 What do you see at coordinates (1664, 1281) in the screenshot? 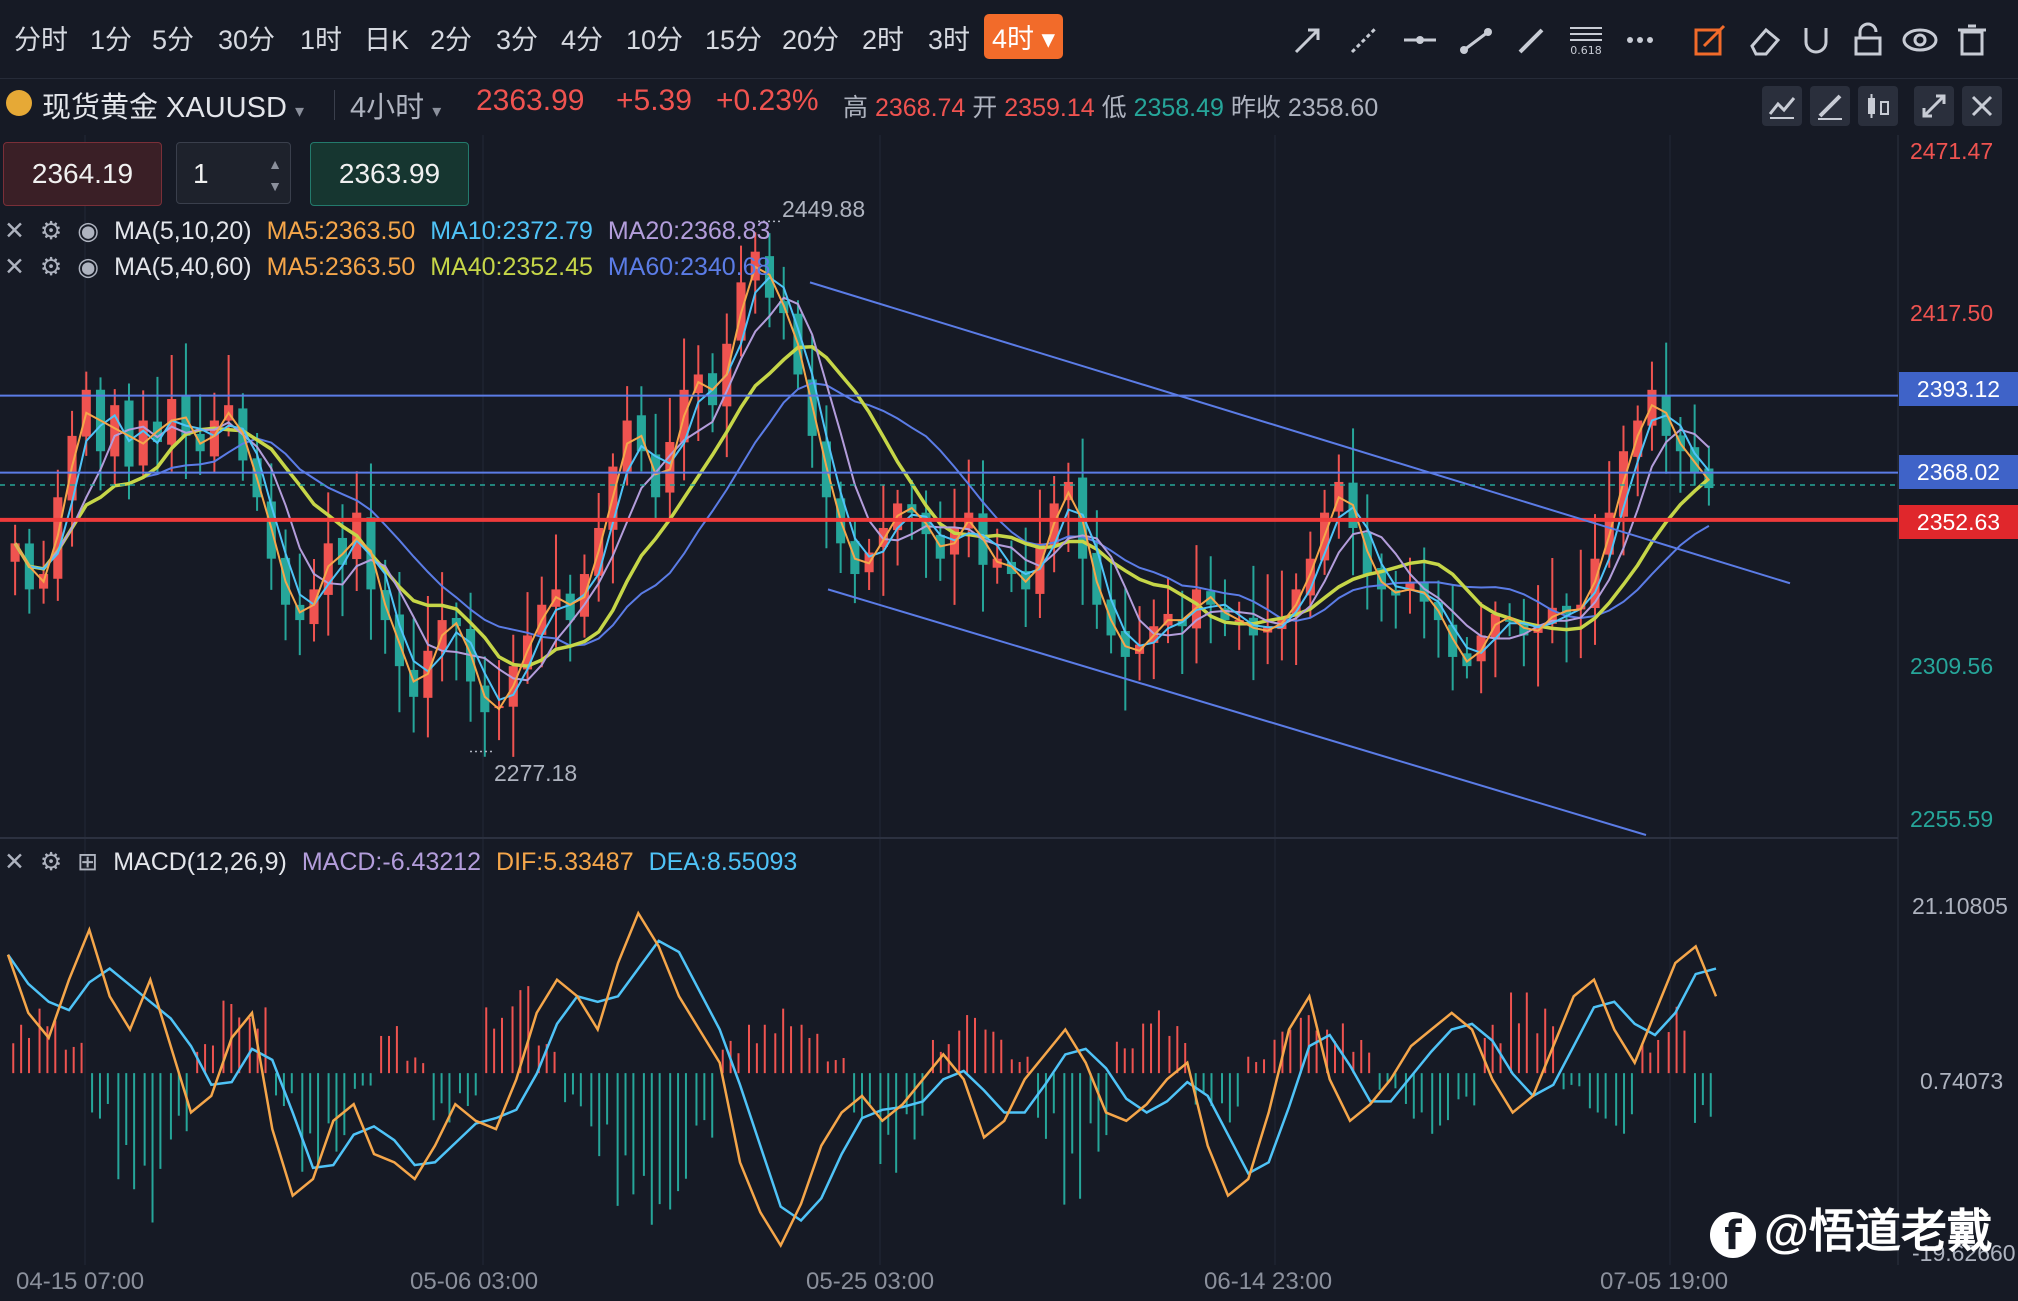
I see `x-tick-5: 07-05 19:00` at bounding box center [1664, 1281].